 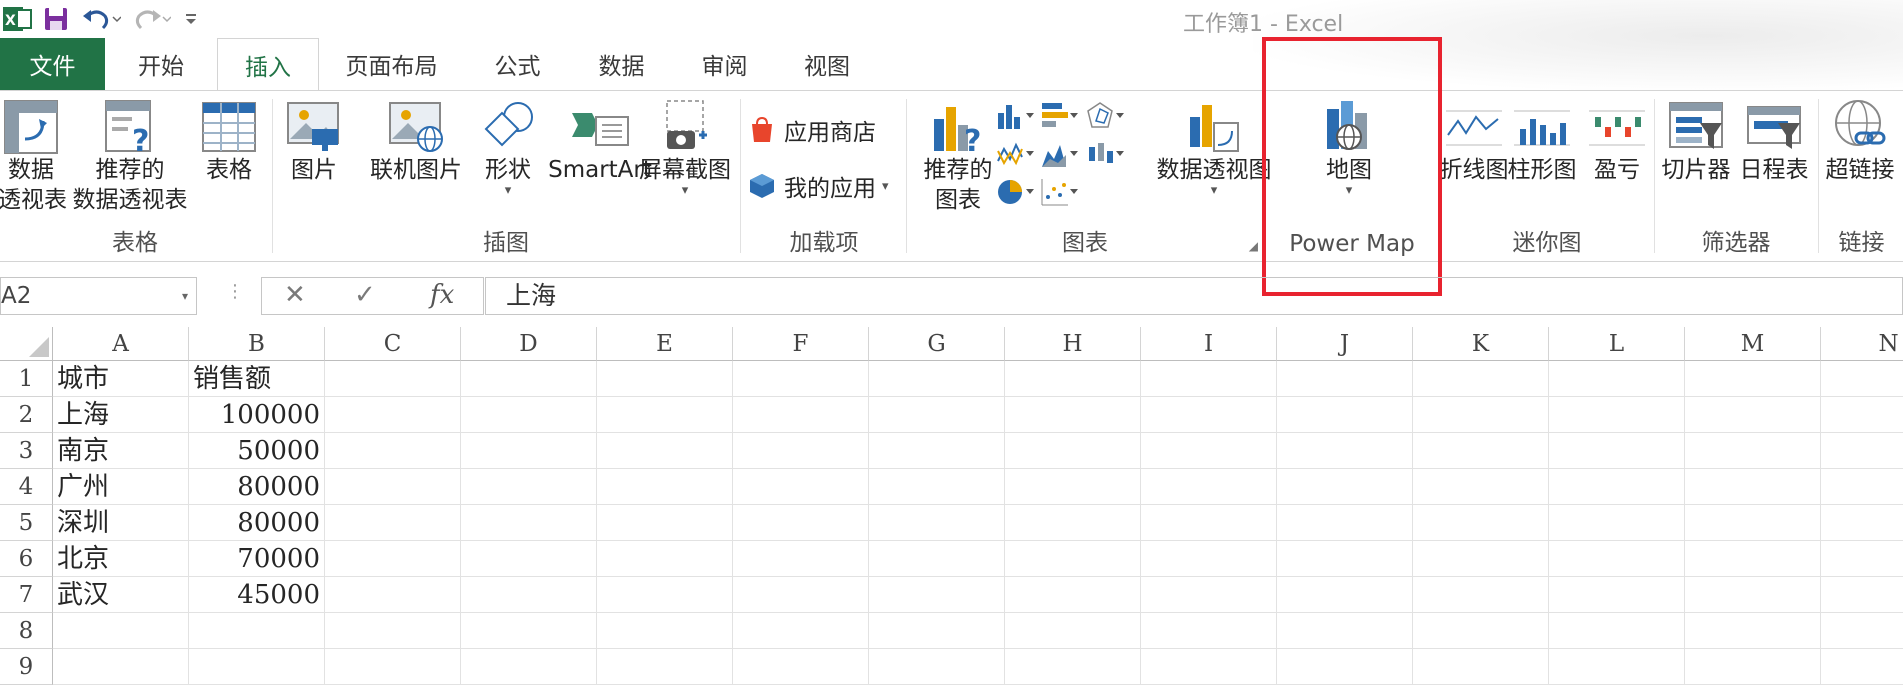 What do you see at coordinates (52, 64) in the screenshot?
I see `tab-file: 文件` at bounding box center [52, 64].